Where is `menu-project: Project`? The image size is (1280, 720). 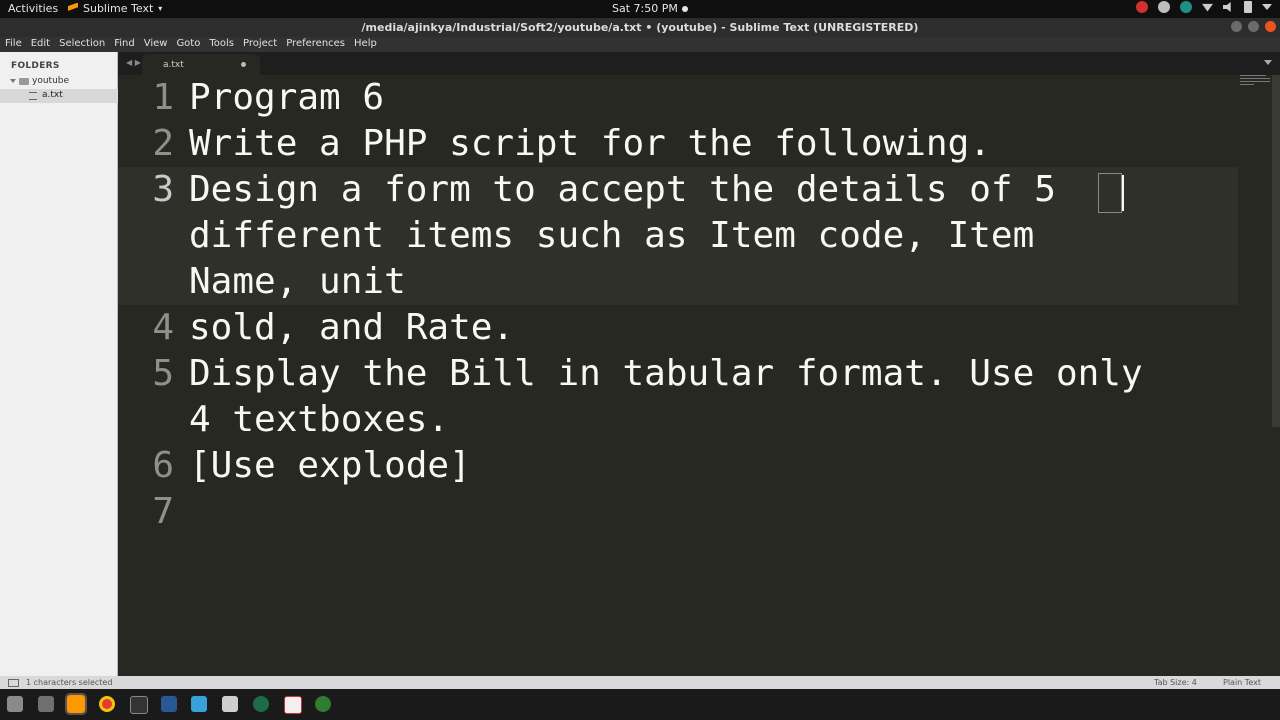
menu-project: Project is located at coordinates (263, 44).